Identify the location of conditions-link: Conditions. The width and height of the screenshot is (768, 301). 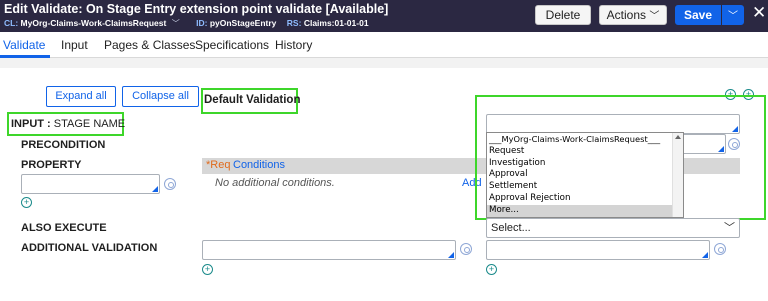
(259, 165).